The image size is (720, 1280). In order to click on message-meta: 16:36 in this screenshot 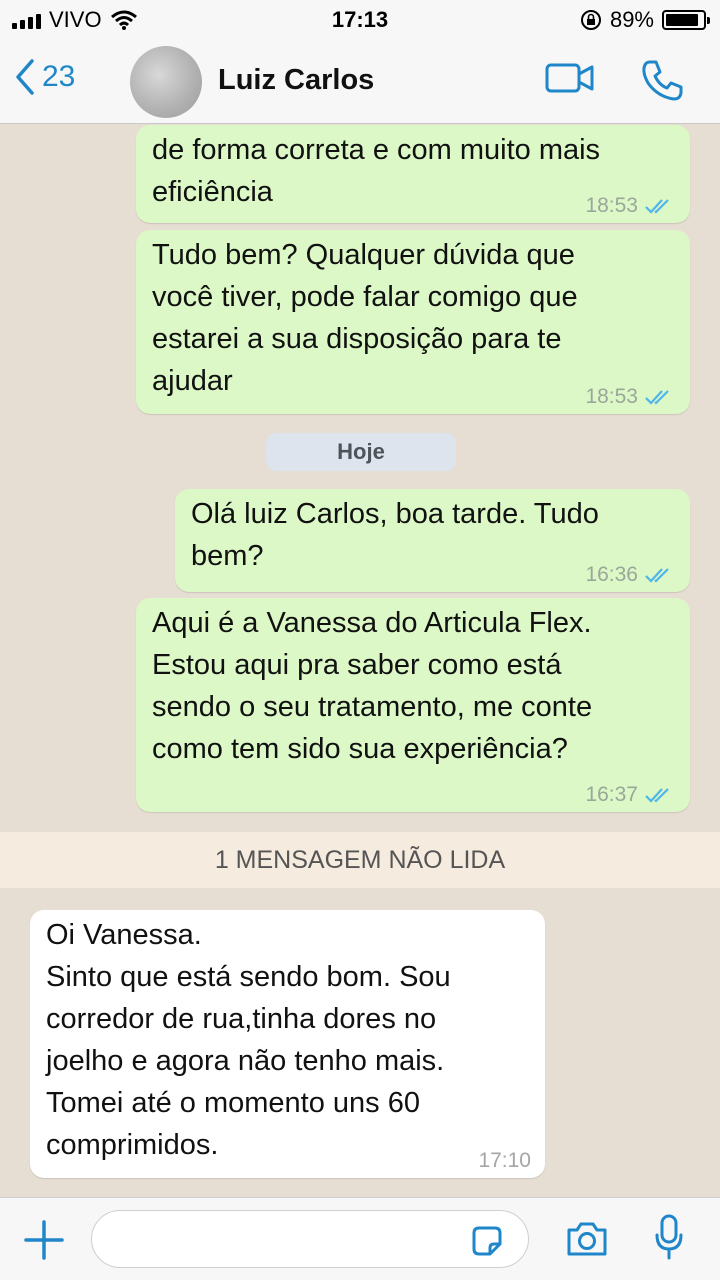, I will do `click(630, 575)`.